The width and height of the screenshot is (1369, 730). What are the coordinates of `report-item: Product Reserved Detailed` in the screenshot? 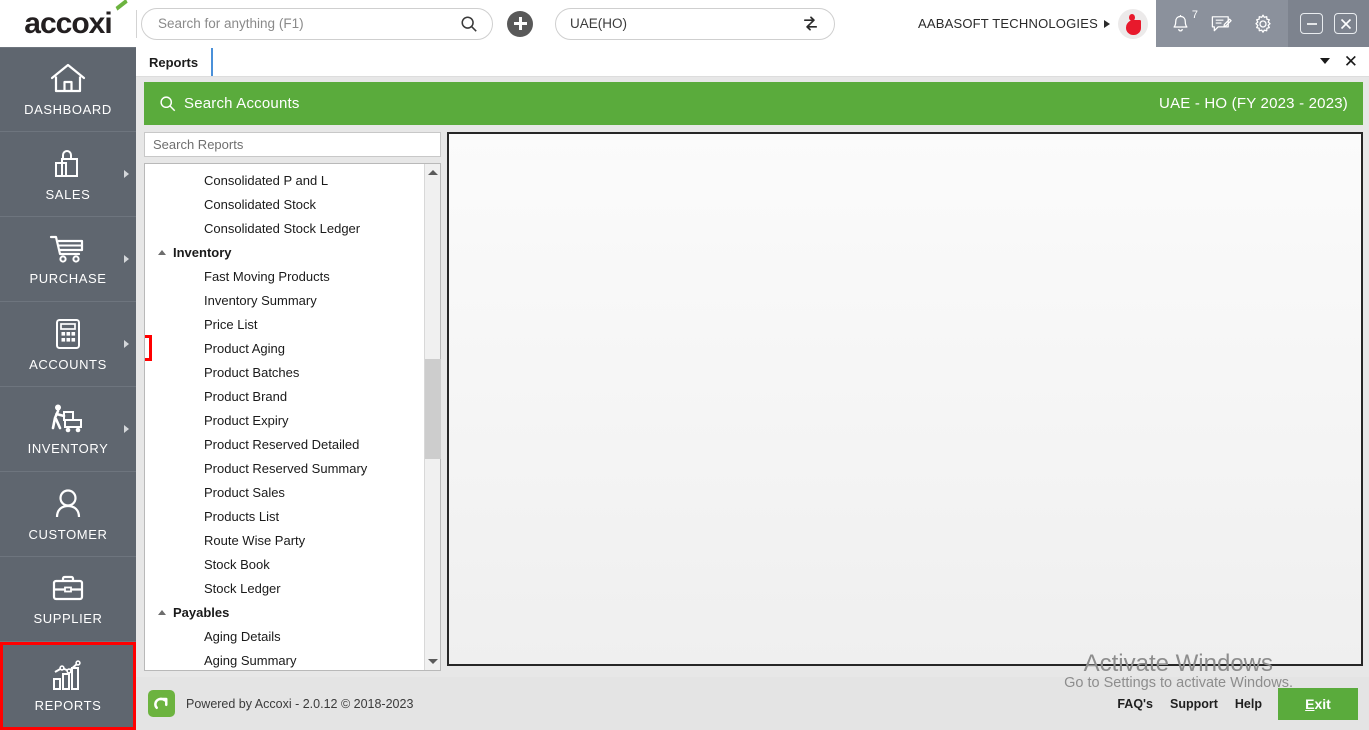 It's located at (284, 444).